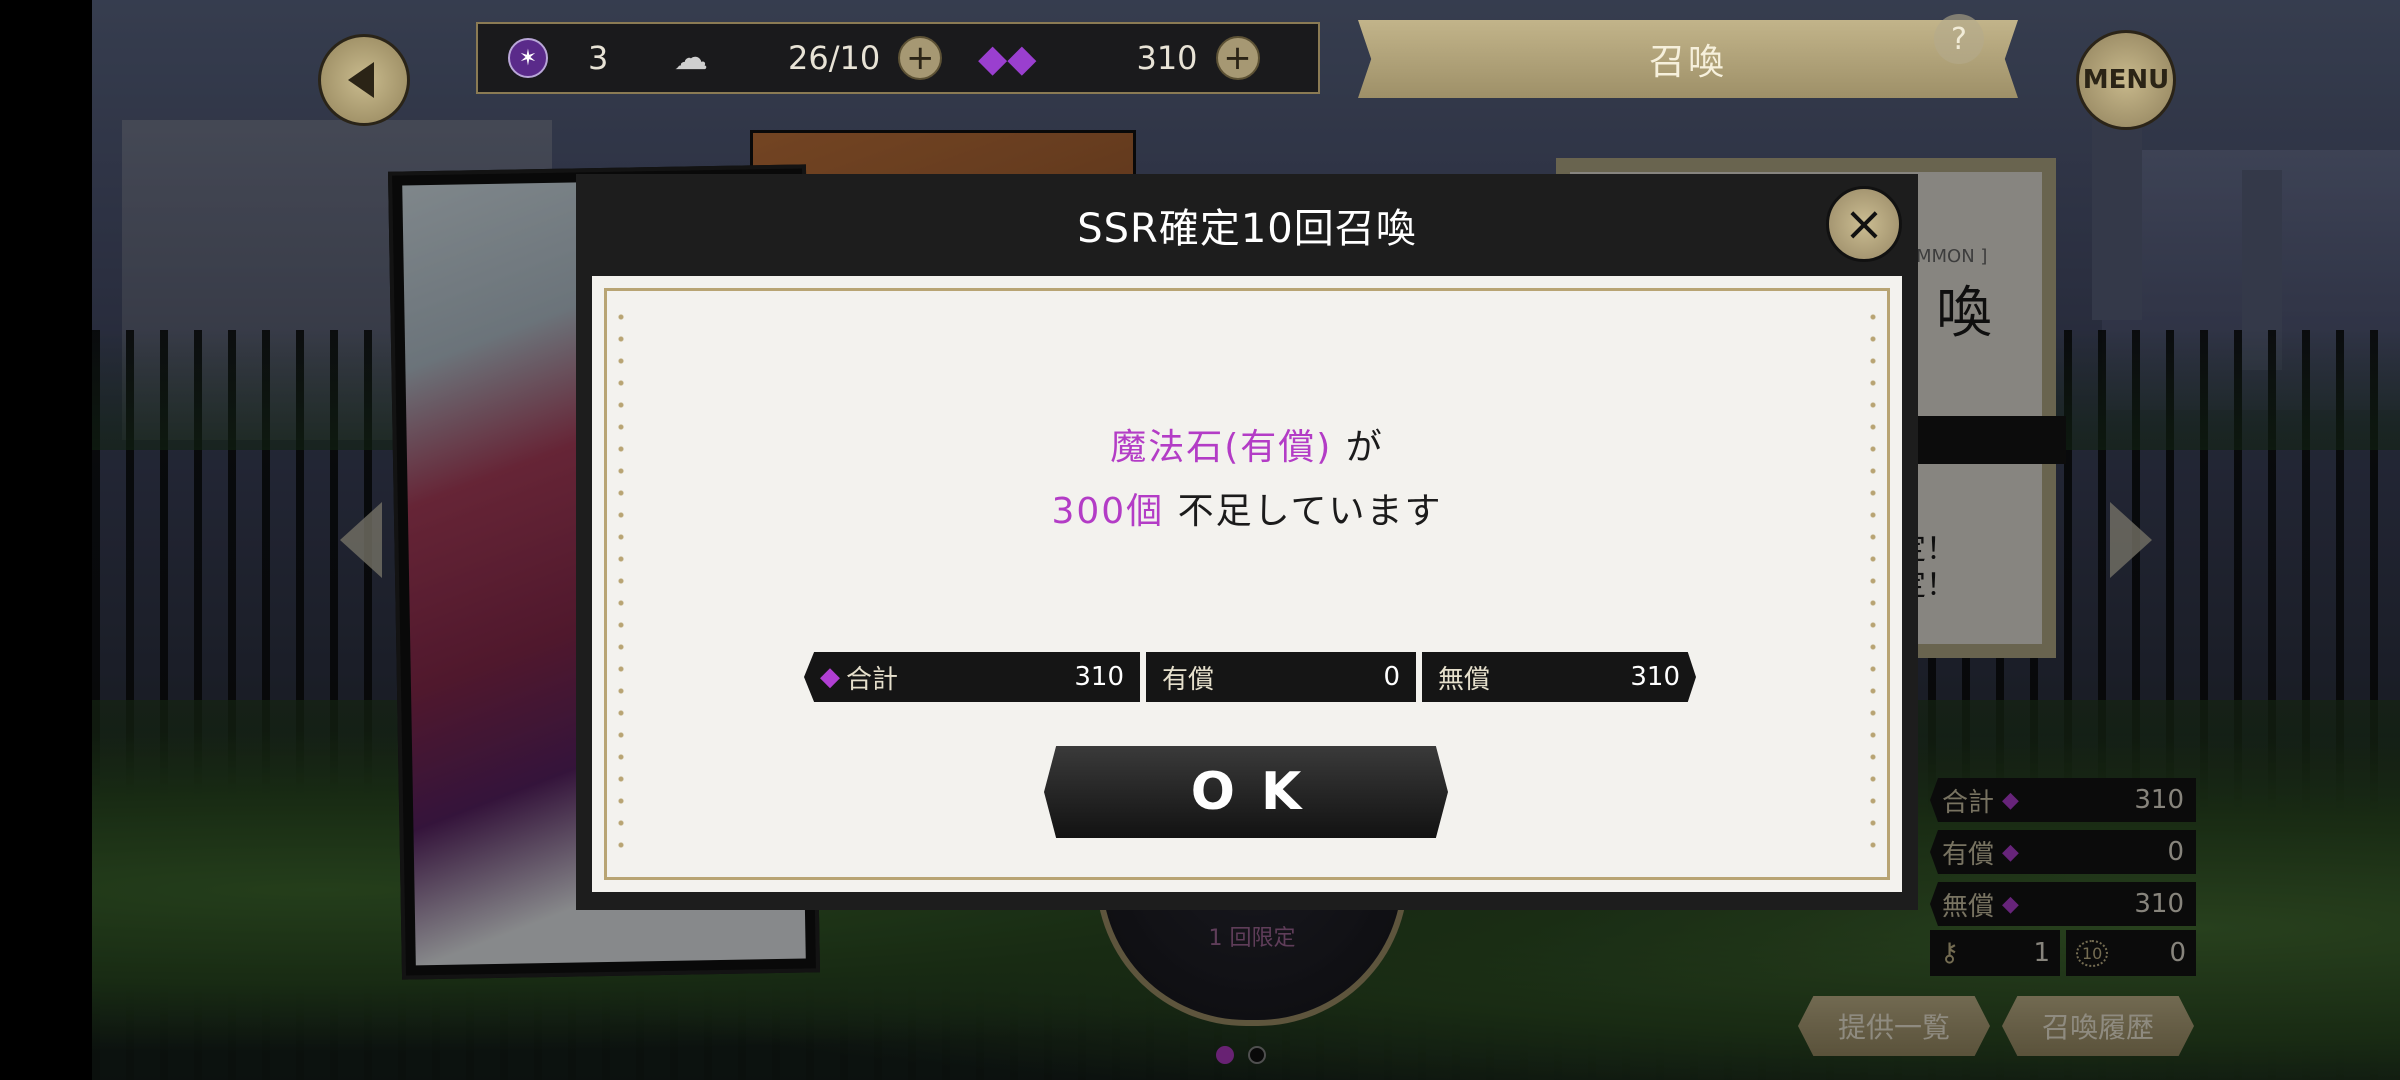  I want to click on currency-paid-label: 有償, so click(1188, 679).